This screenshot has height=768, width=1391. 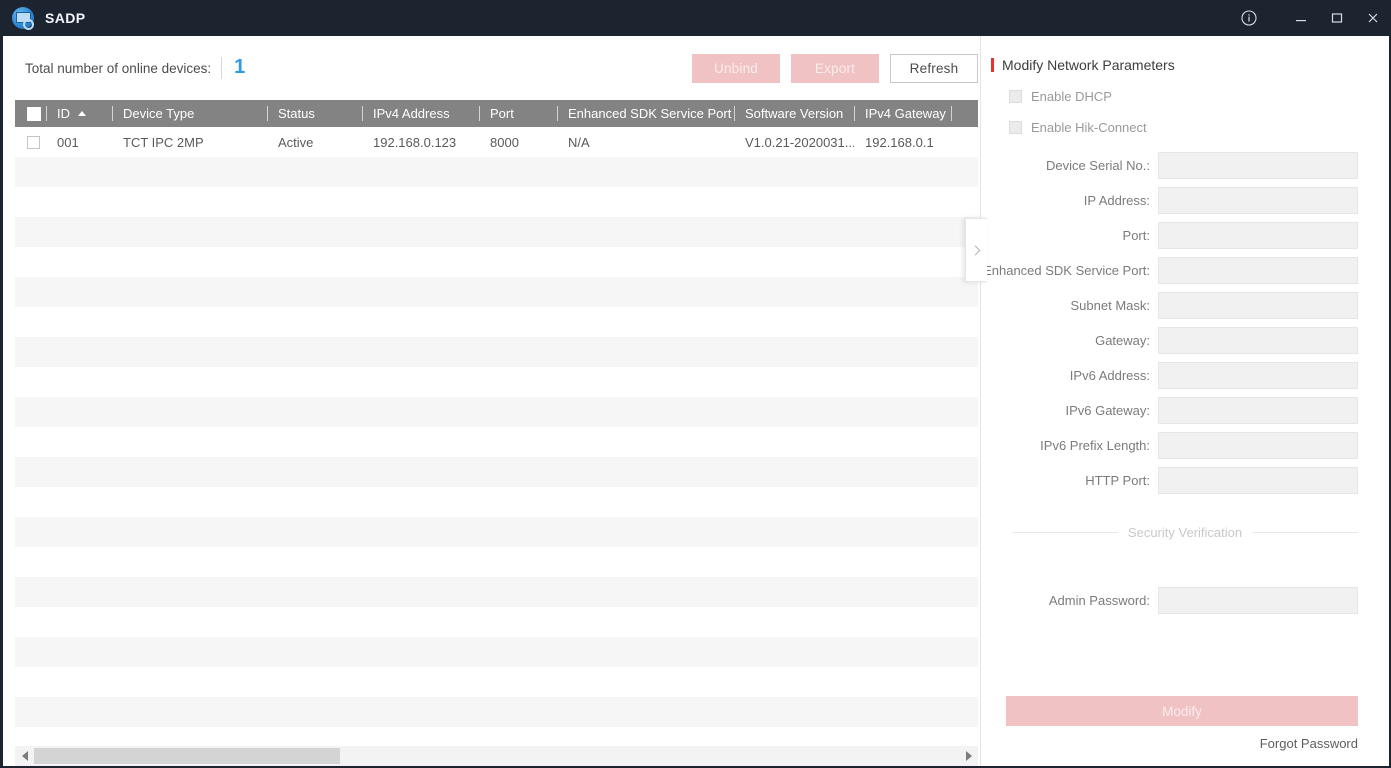 I want to click on cell-status: Active, so click(x=296, y=142).